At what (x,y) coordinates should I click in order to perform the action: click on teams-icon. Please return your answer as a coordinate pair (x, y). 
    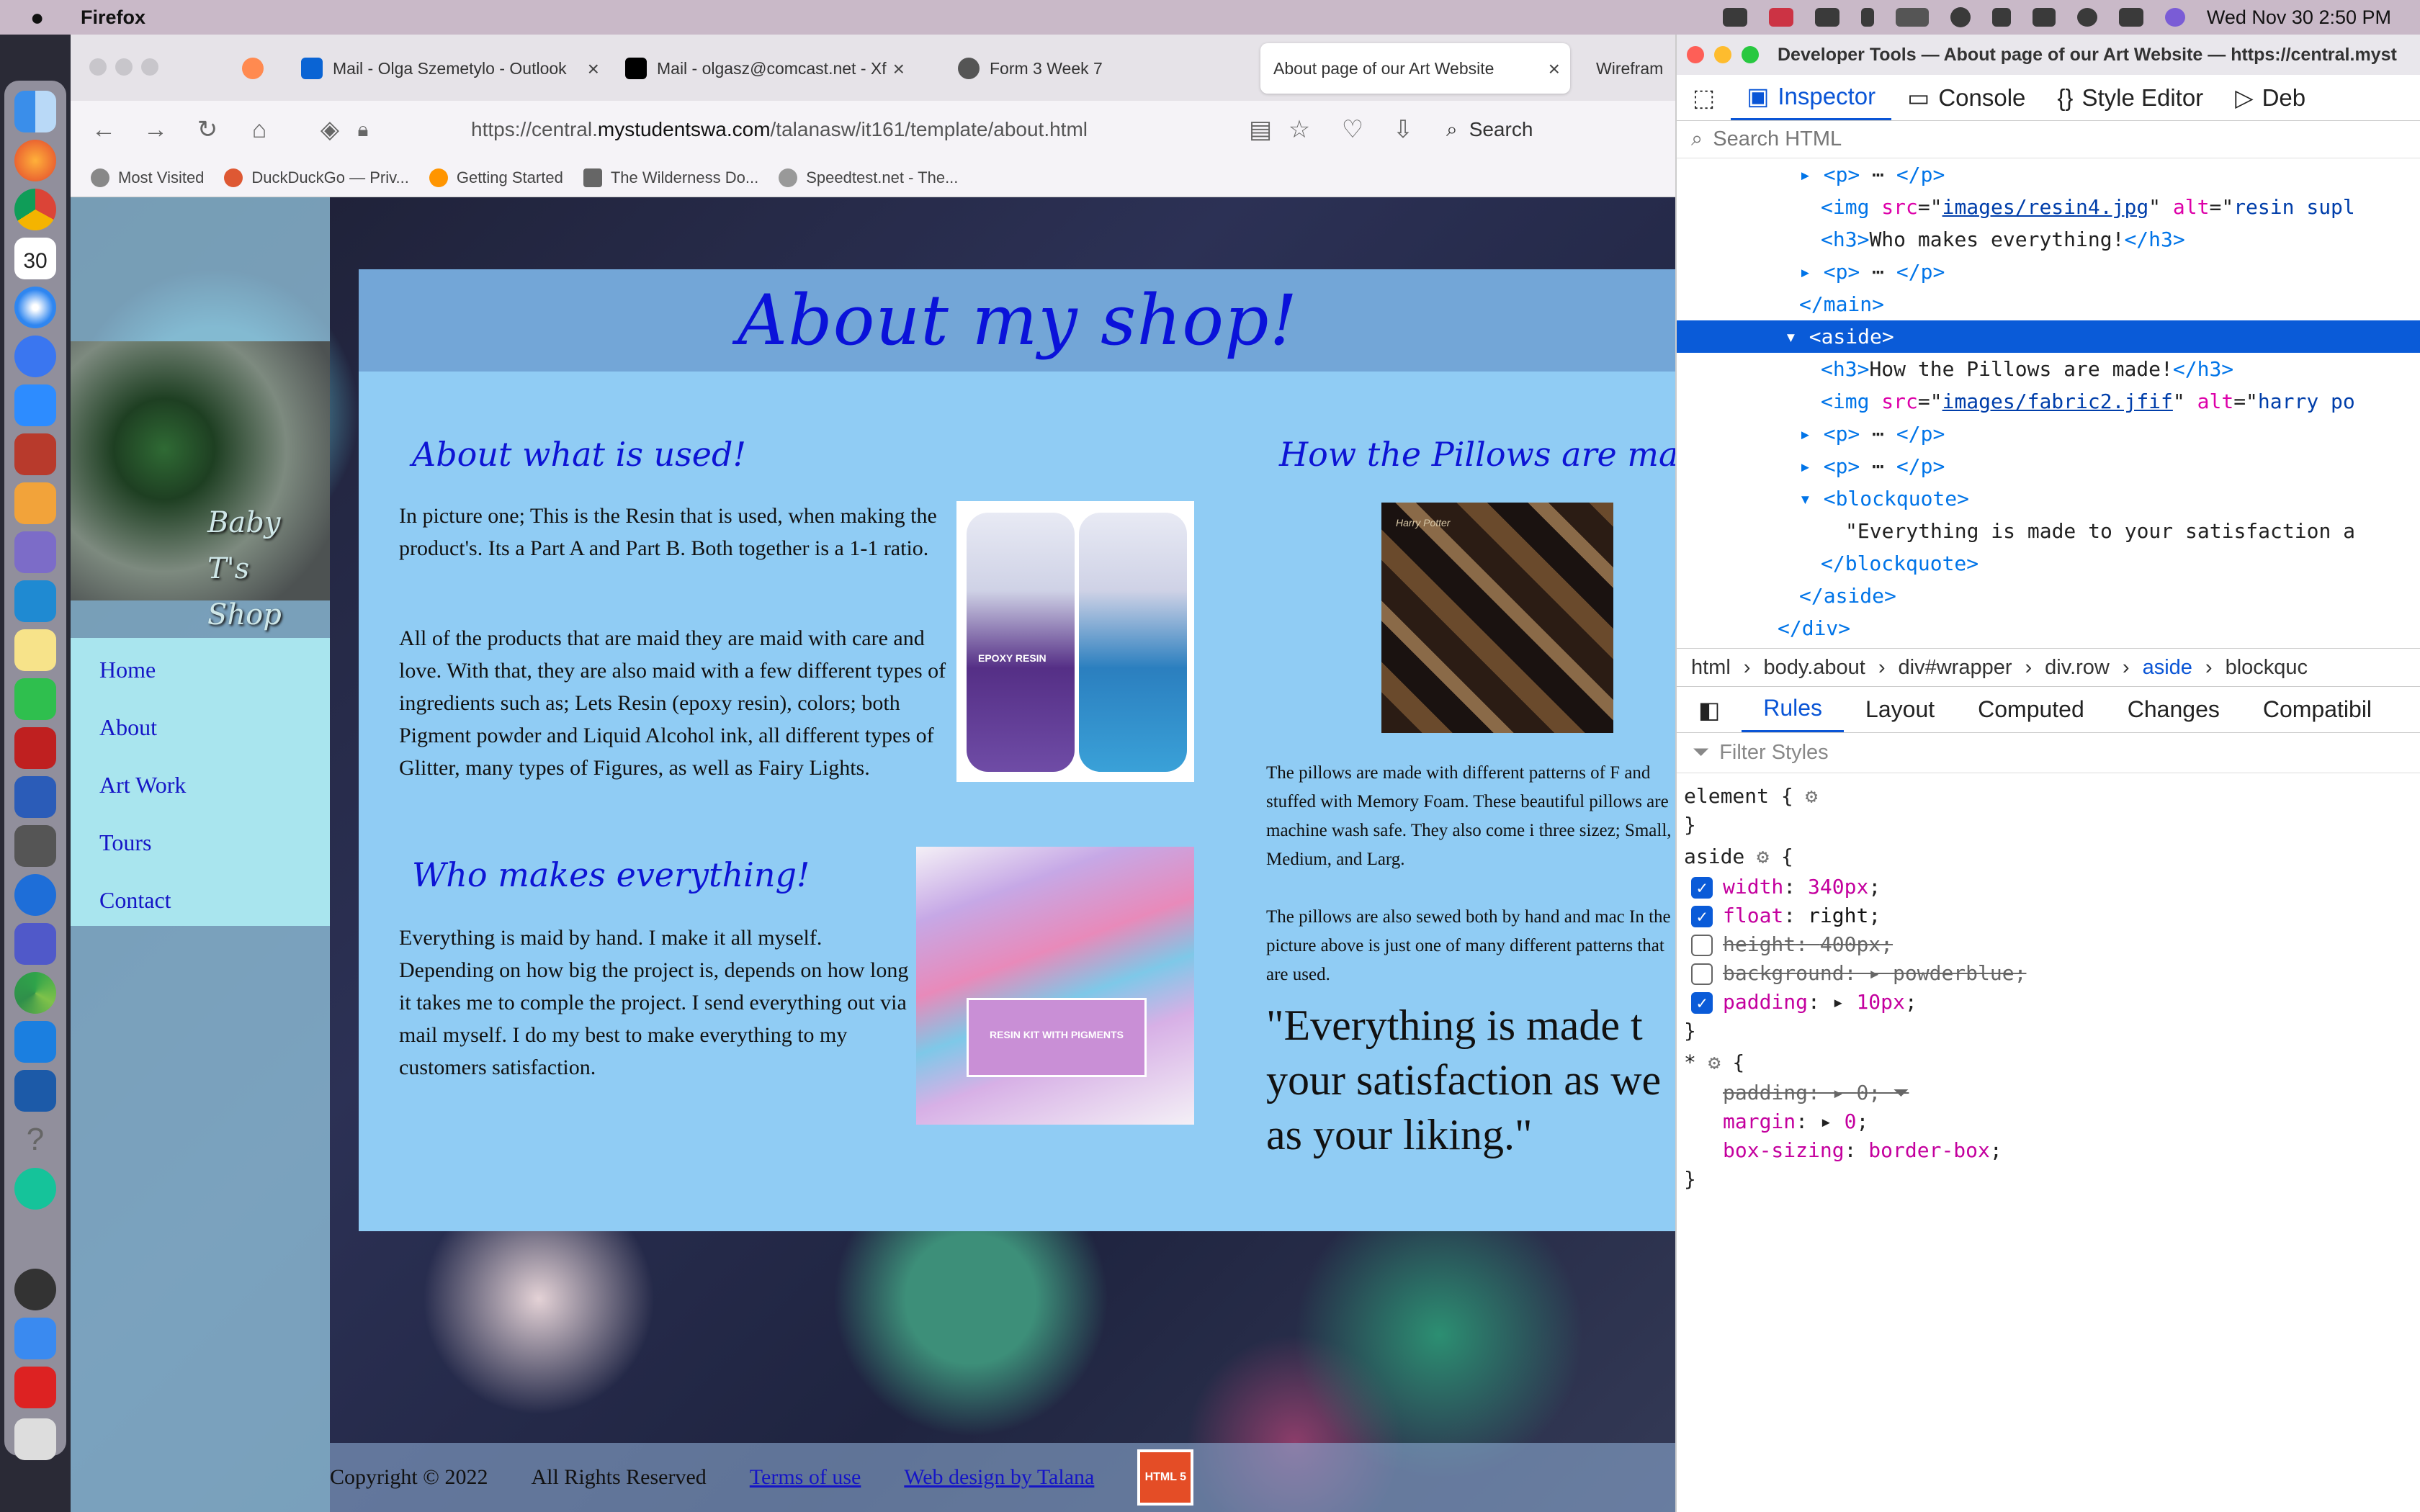
    Looking at the image, I should click on (35, 944).